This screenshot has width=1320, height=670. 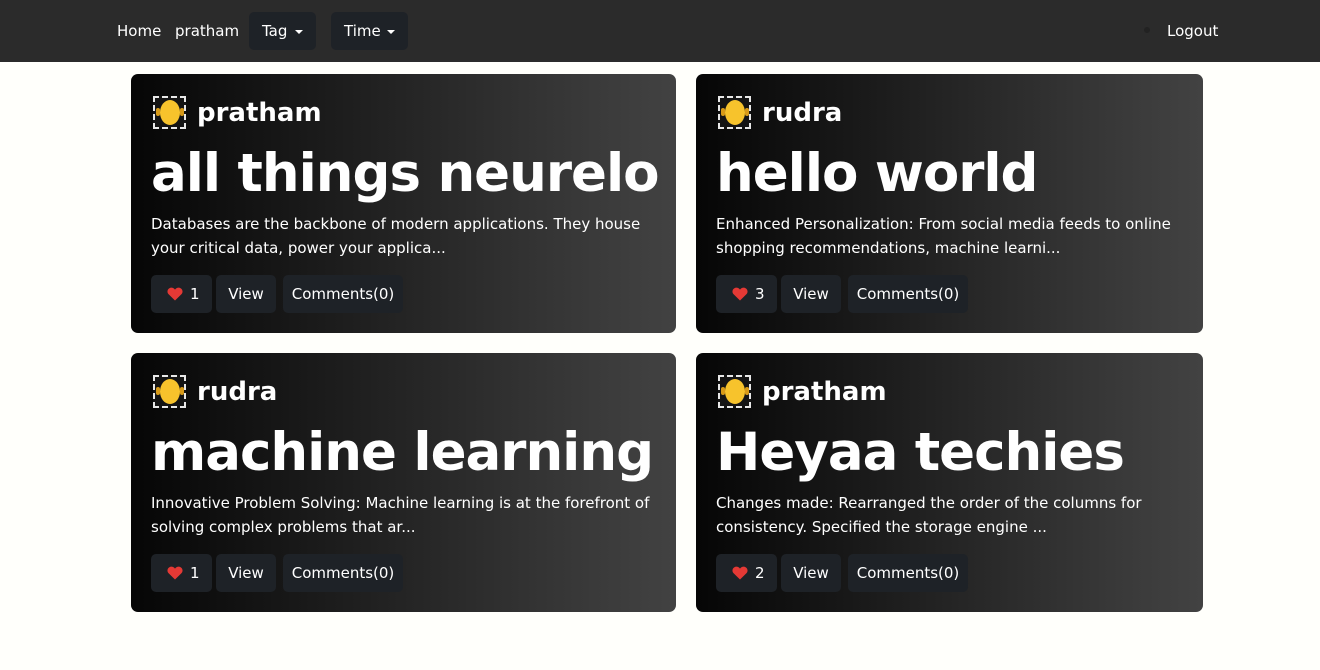 I want to click on like-button: 3, so click(x=746, y=294).